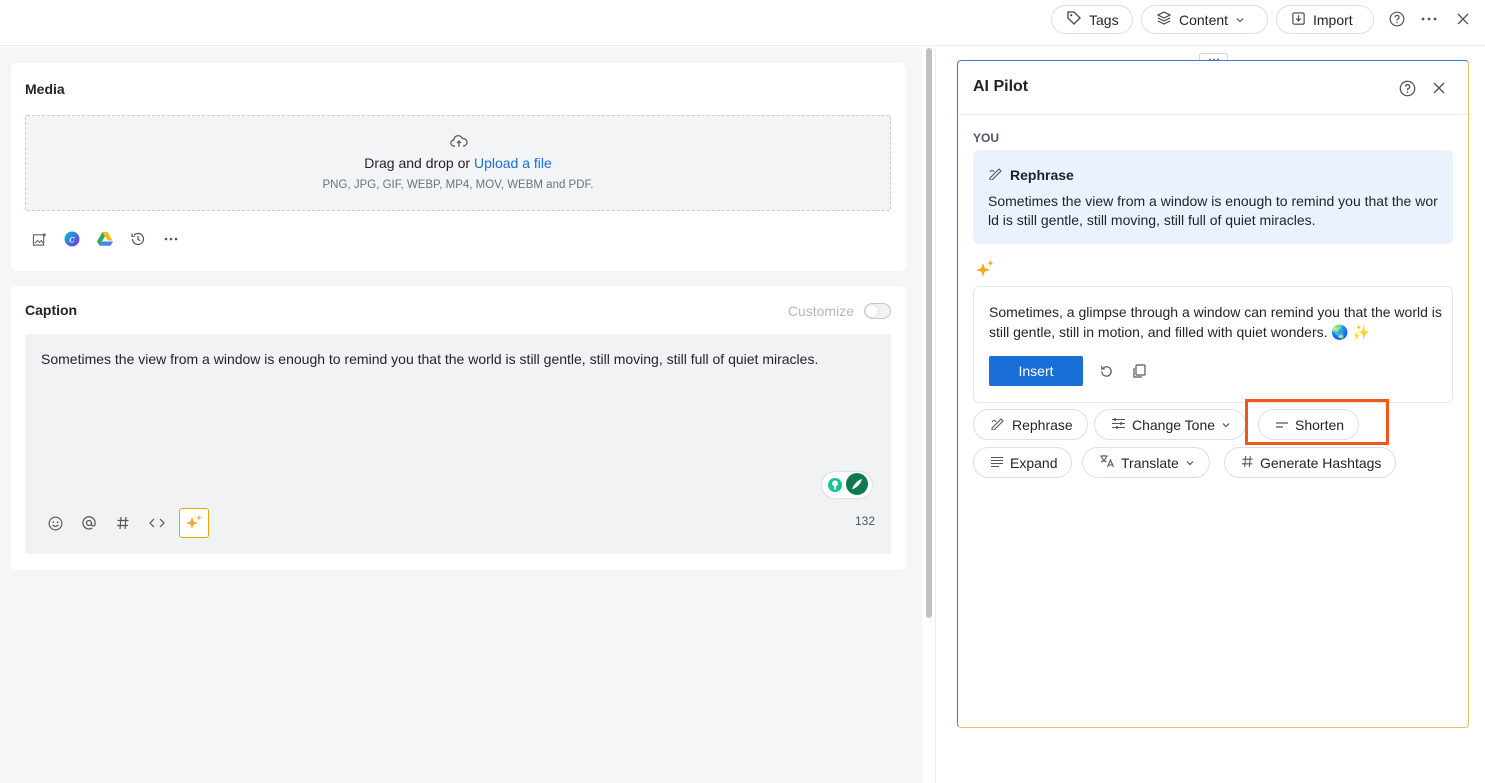 This screenshot has width=1485, height=783. I want to click on hashtag-icon, so click(123, 523).